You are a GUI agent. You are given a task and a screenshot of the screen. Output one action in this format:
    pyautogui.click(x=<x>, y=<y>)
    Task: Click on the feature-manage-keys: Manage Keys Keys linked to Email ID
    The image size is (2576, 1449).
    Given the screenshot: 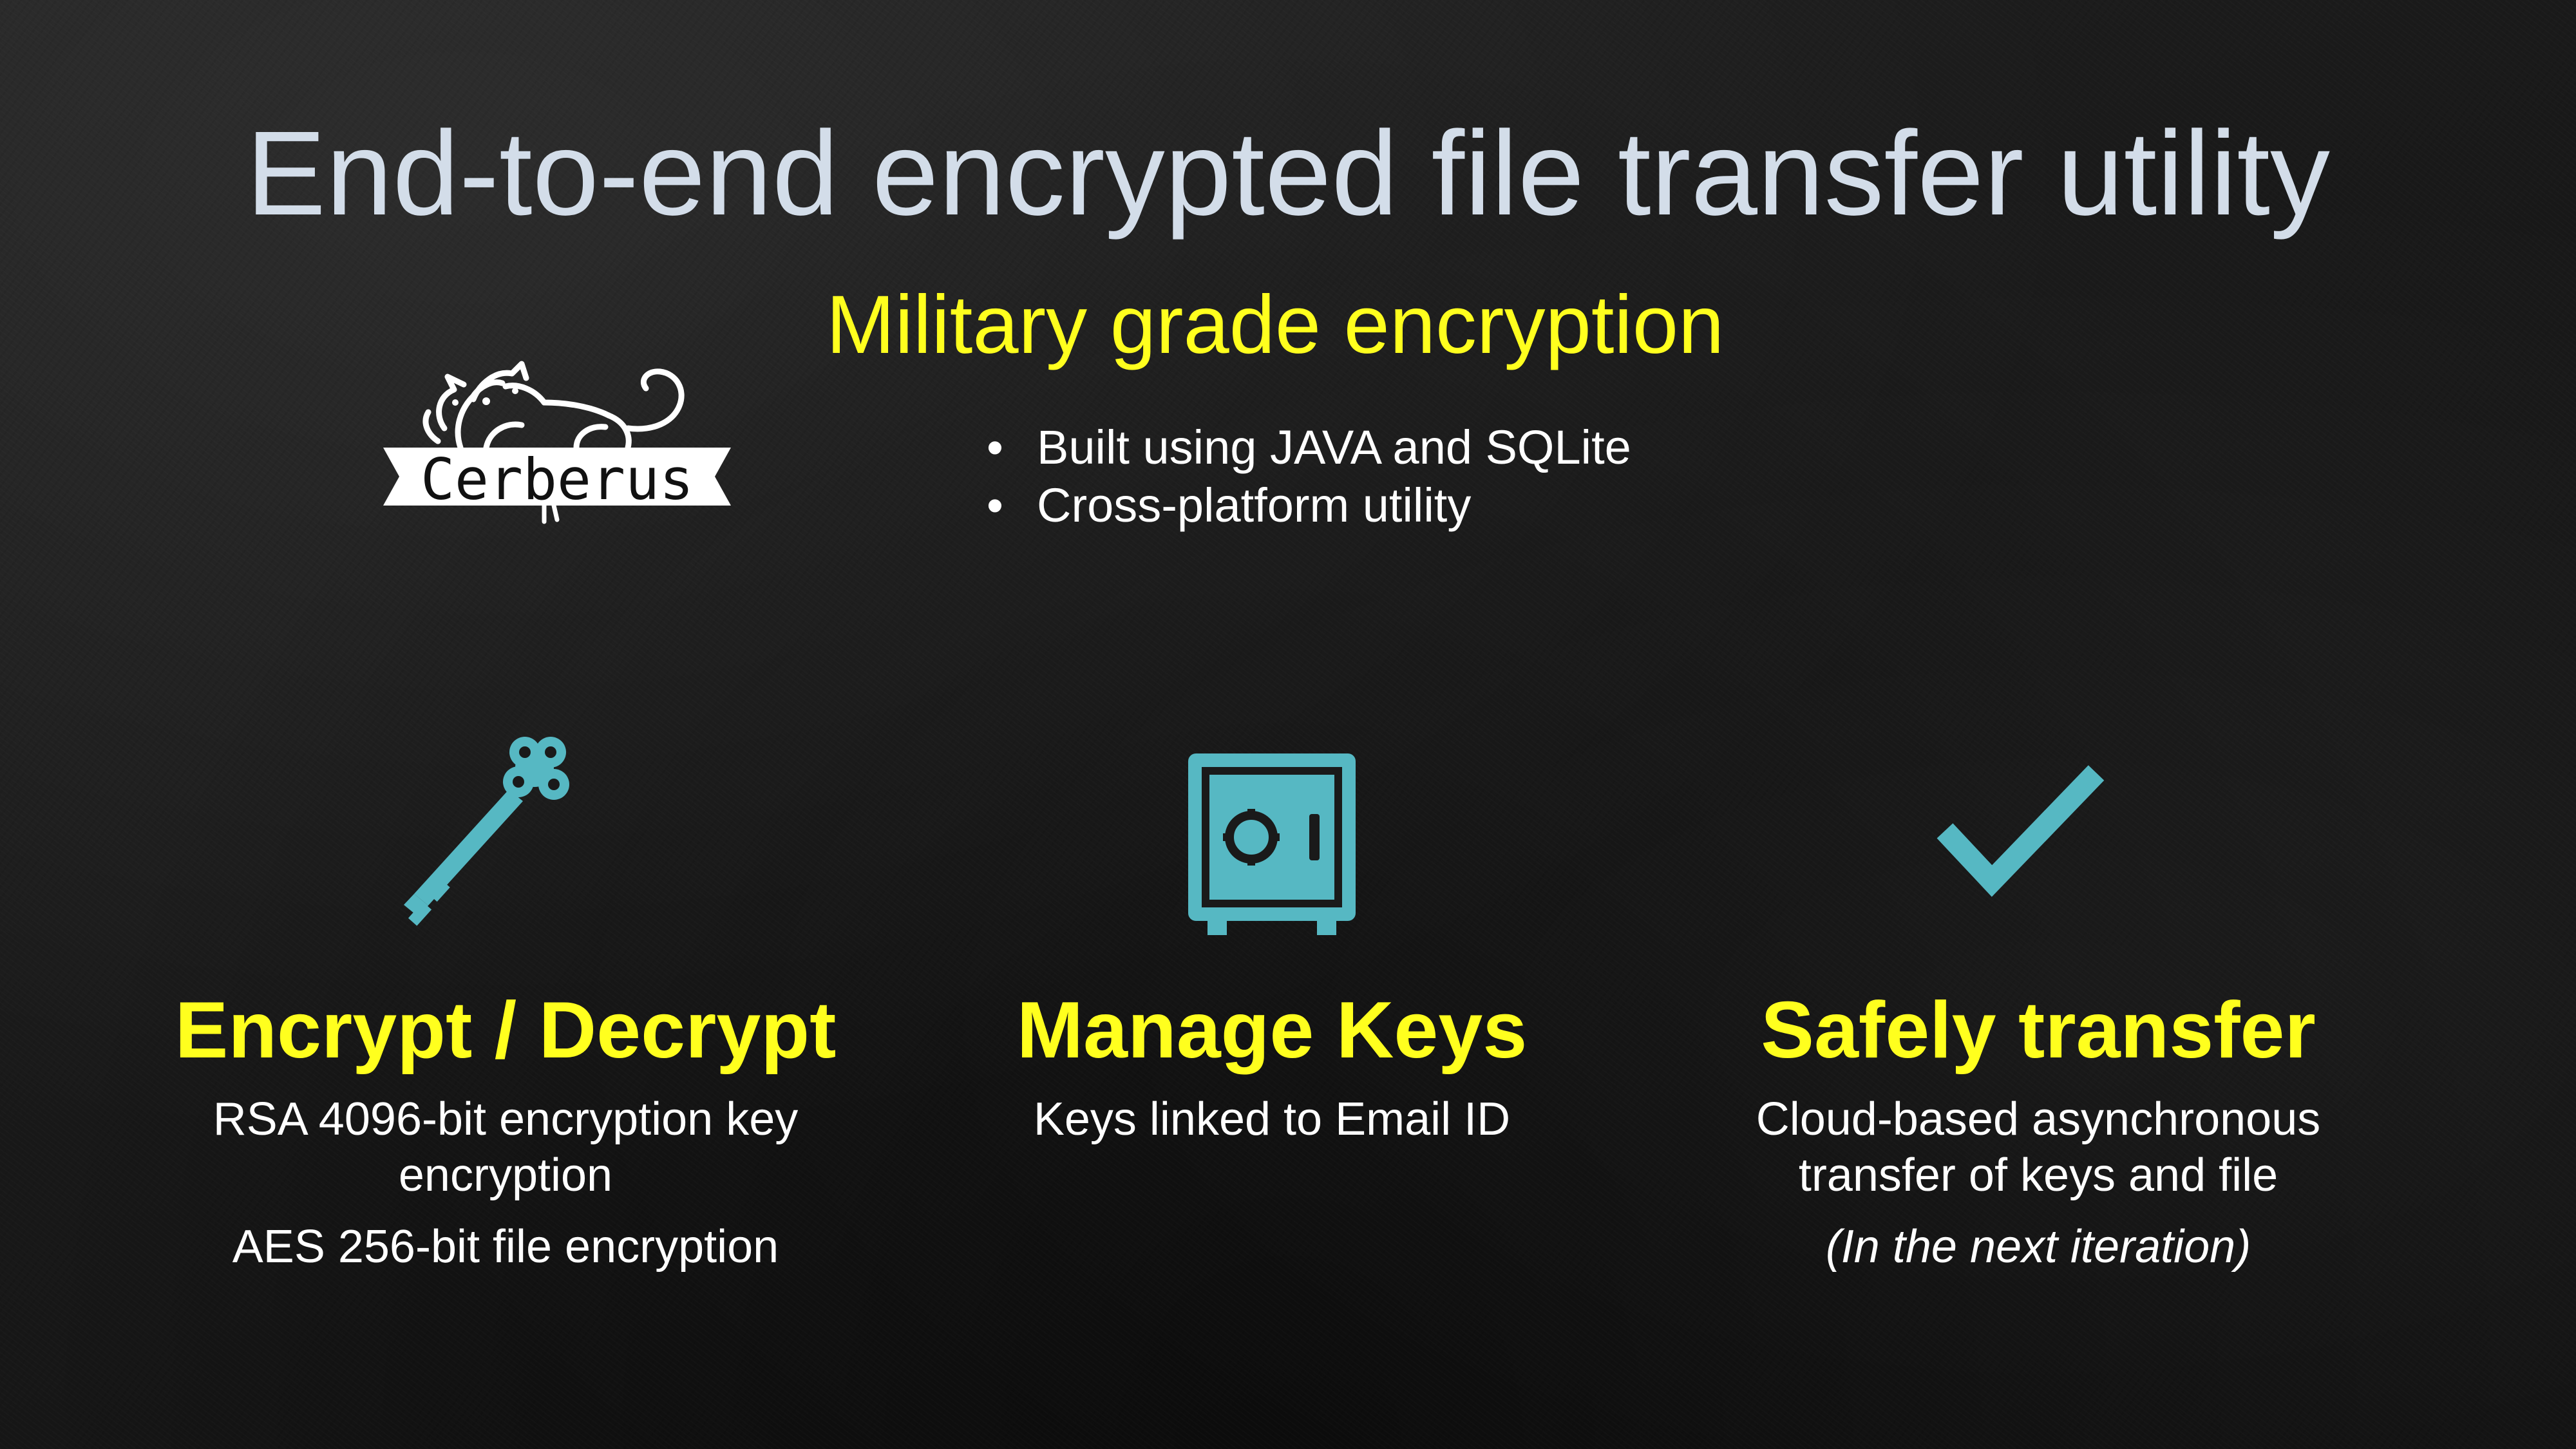 What is the action you would take?
    pyautogui.click(x=1272, y=940)
    